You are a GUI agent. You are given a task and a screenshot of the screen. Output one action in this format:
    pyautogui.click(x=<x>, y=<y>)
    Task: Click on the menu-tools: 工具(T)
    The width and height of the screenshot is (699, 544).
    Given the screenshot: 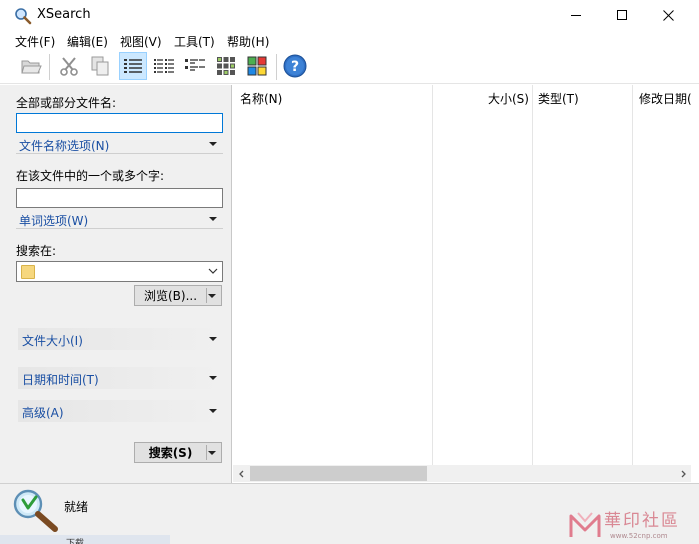 What is the action you would take?
    pyautogui.click(x=194, y=41)
    